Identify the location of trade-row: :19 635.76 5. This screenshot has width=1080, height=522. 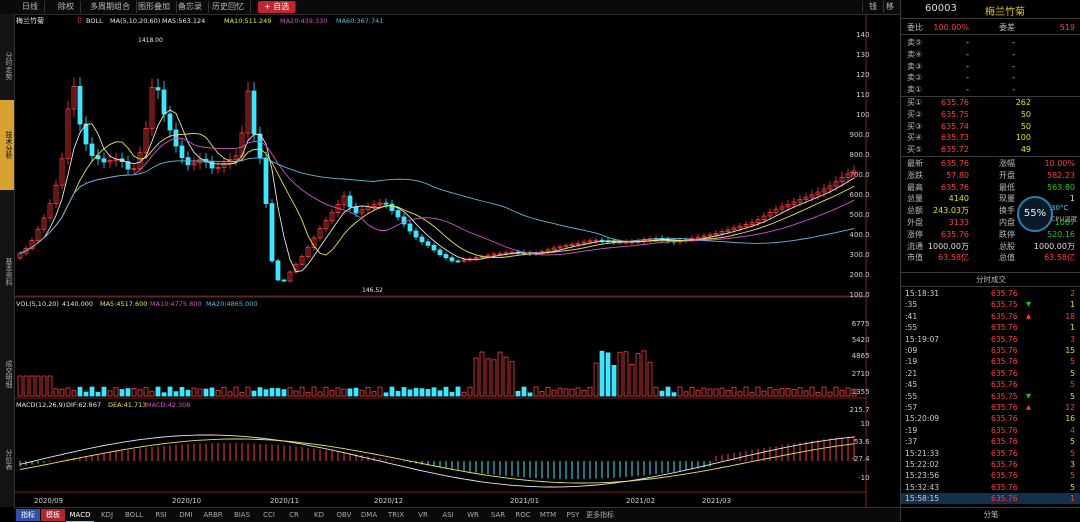
(990, 361).